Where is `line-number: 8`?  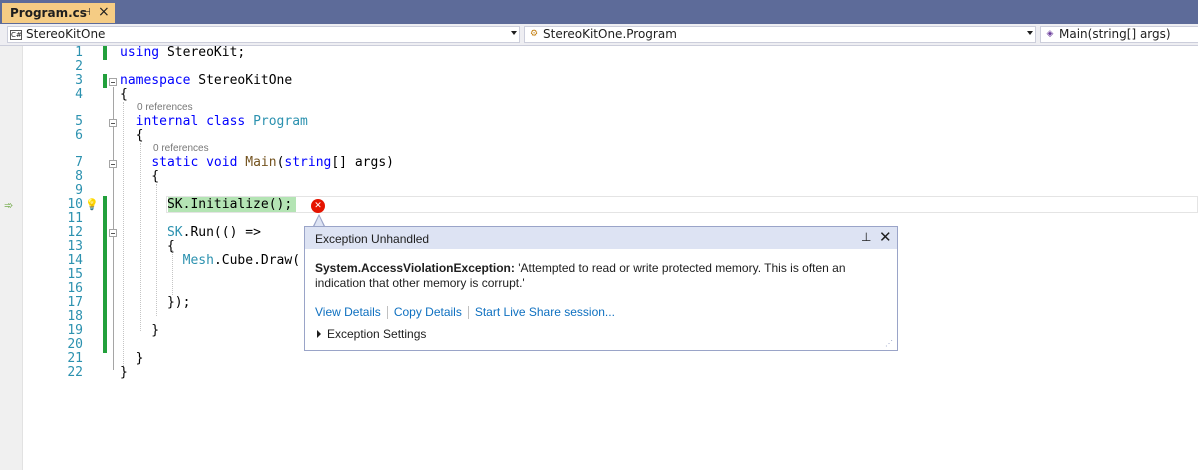
line-number: 8 is located at coordinates (79, 176).